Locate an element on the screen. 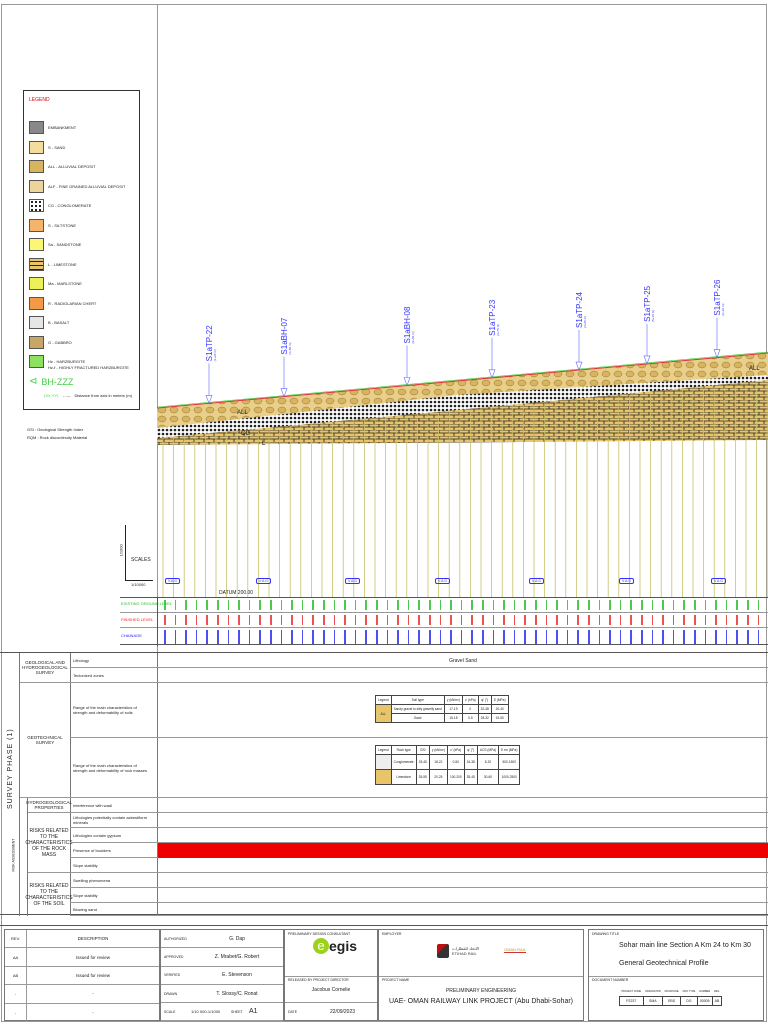 Image resolution: width=768 pixels, height=1024 pixels. rock-table-cell: 25-45 is located at coordinates (422, 762).